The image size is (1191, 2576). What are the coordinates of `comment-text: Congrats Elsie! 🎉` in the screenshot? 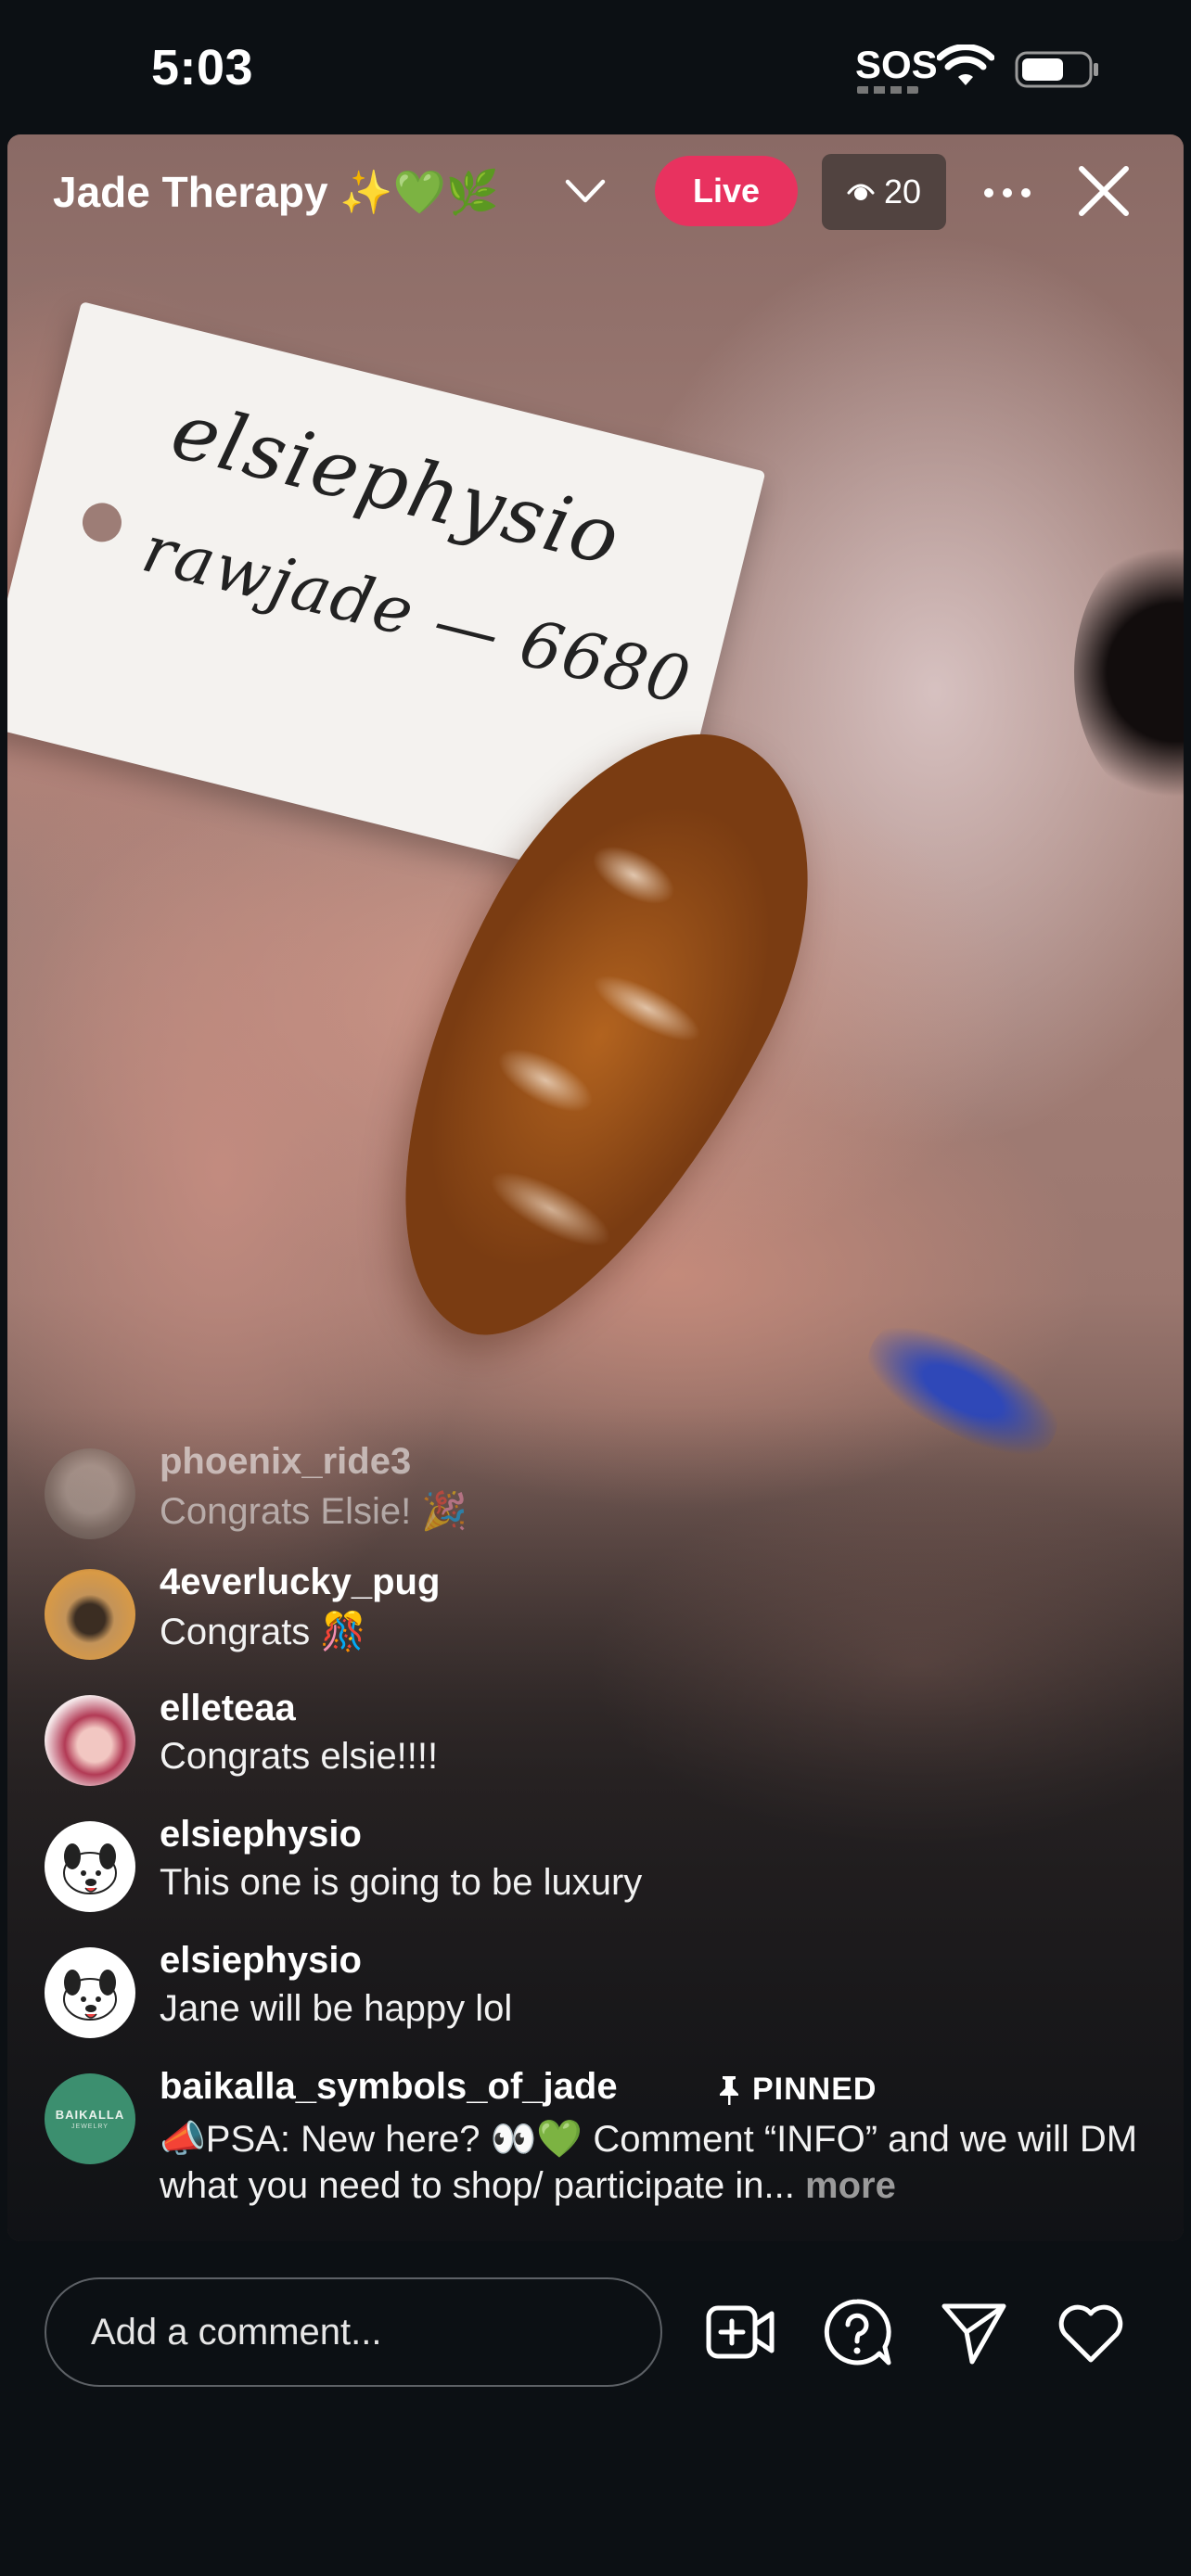 It's located at (314, 1511).